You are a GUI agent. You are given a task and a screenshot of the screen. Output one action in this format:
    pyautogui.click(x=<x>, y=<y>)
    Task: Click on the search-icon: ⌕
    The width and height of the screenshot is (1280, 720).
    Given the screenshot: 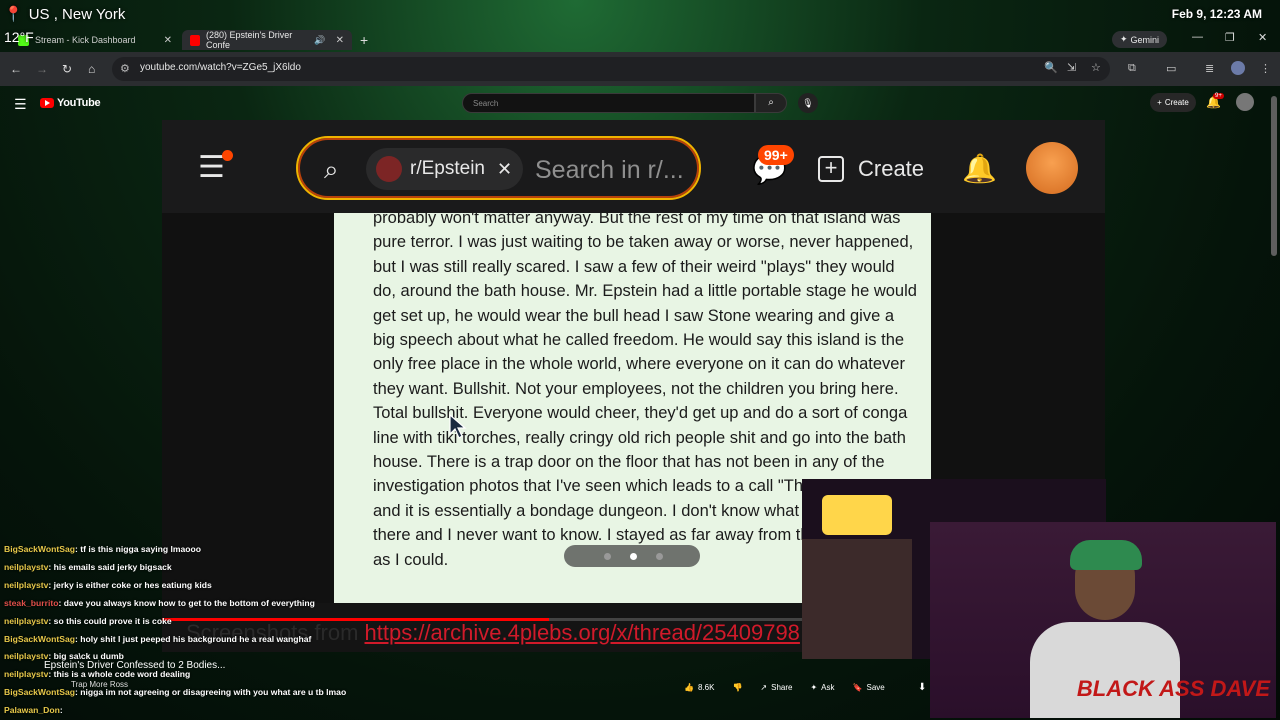 What is the action you would take?
    pyautogui.click(x=331, y=169)
    